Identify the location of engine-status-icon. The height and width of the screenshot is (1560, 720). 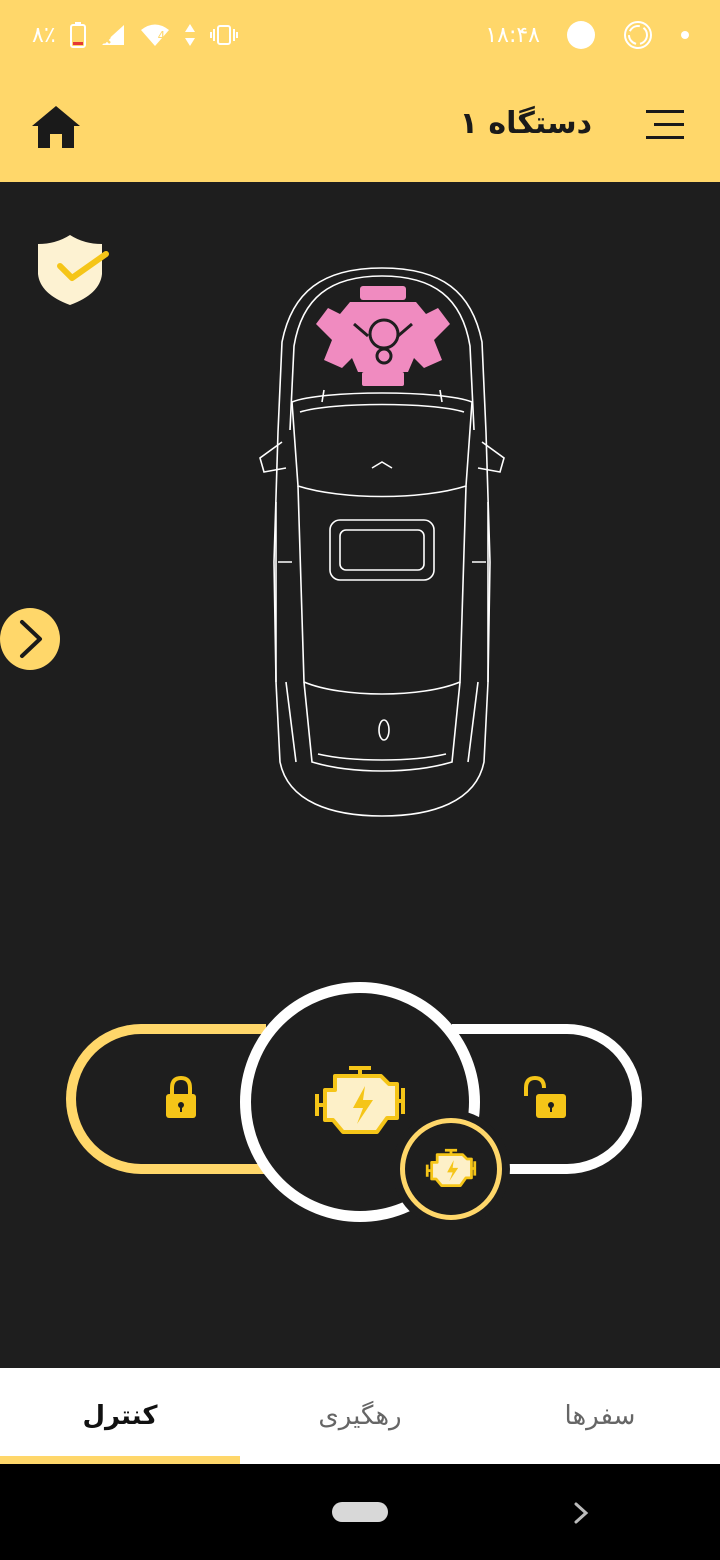
(383, 336).